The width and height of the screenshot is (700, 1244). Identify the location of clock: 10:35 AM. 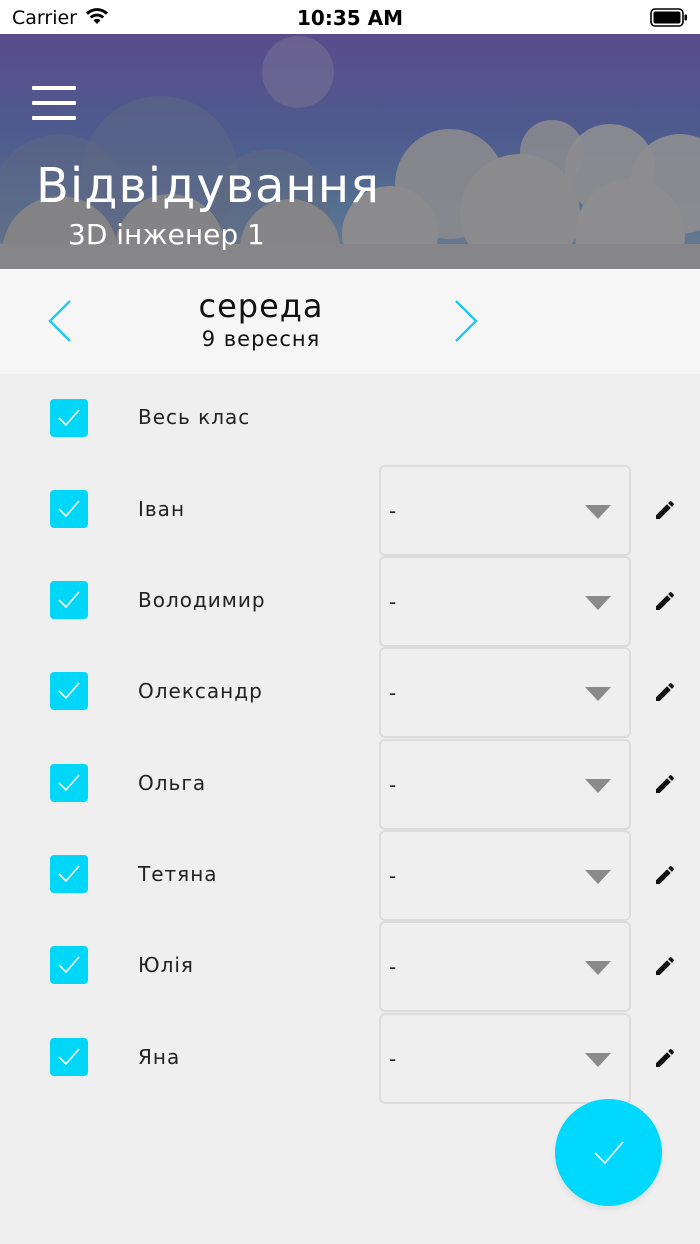
(349, 18).